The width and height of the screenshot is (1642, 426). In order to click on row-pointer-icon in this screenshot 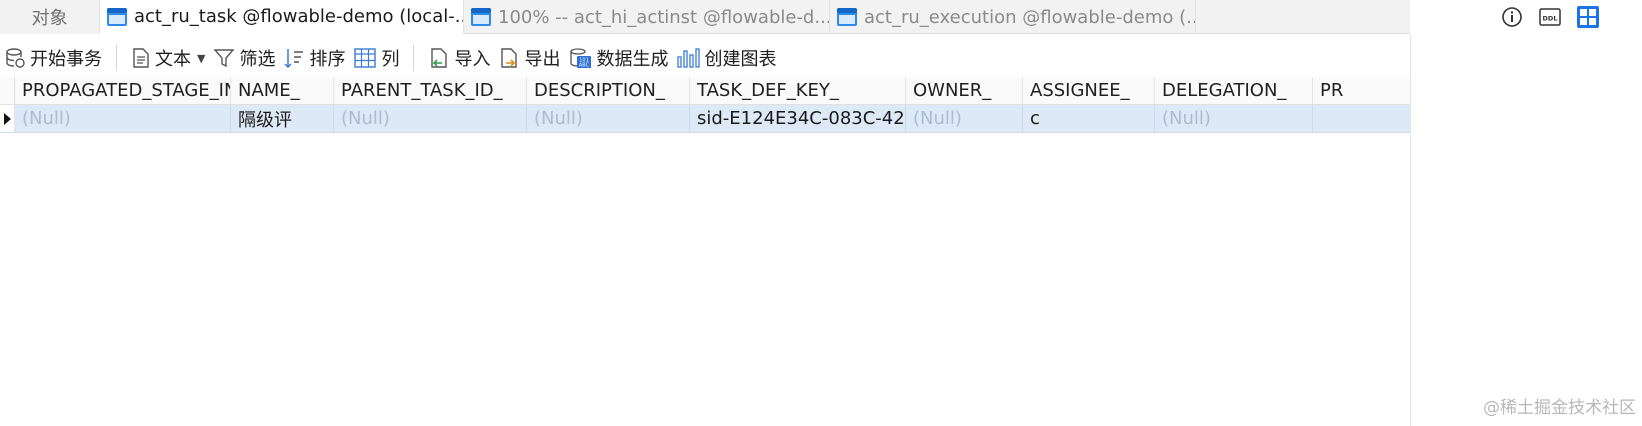, I will do `click(7, 118)`.